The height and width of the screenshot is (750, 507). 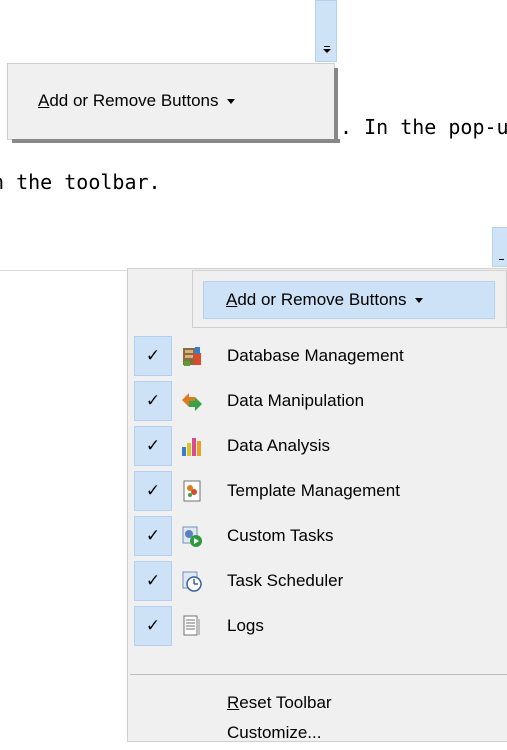 What do you see at coordinates (296, 400) in the screenshot?
I see `menu-item-label: Data Manipulation` at bounding box center [296, 400].